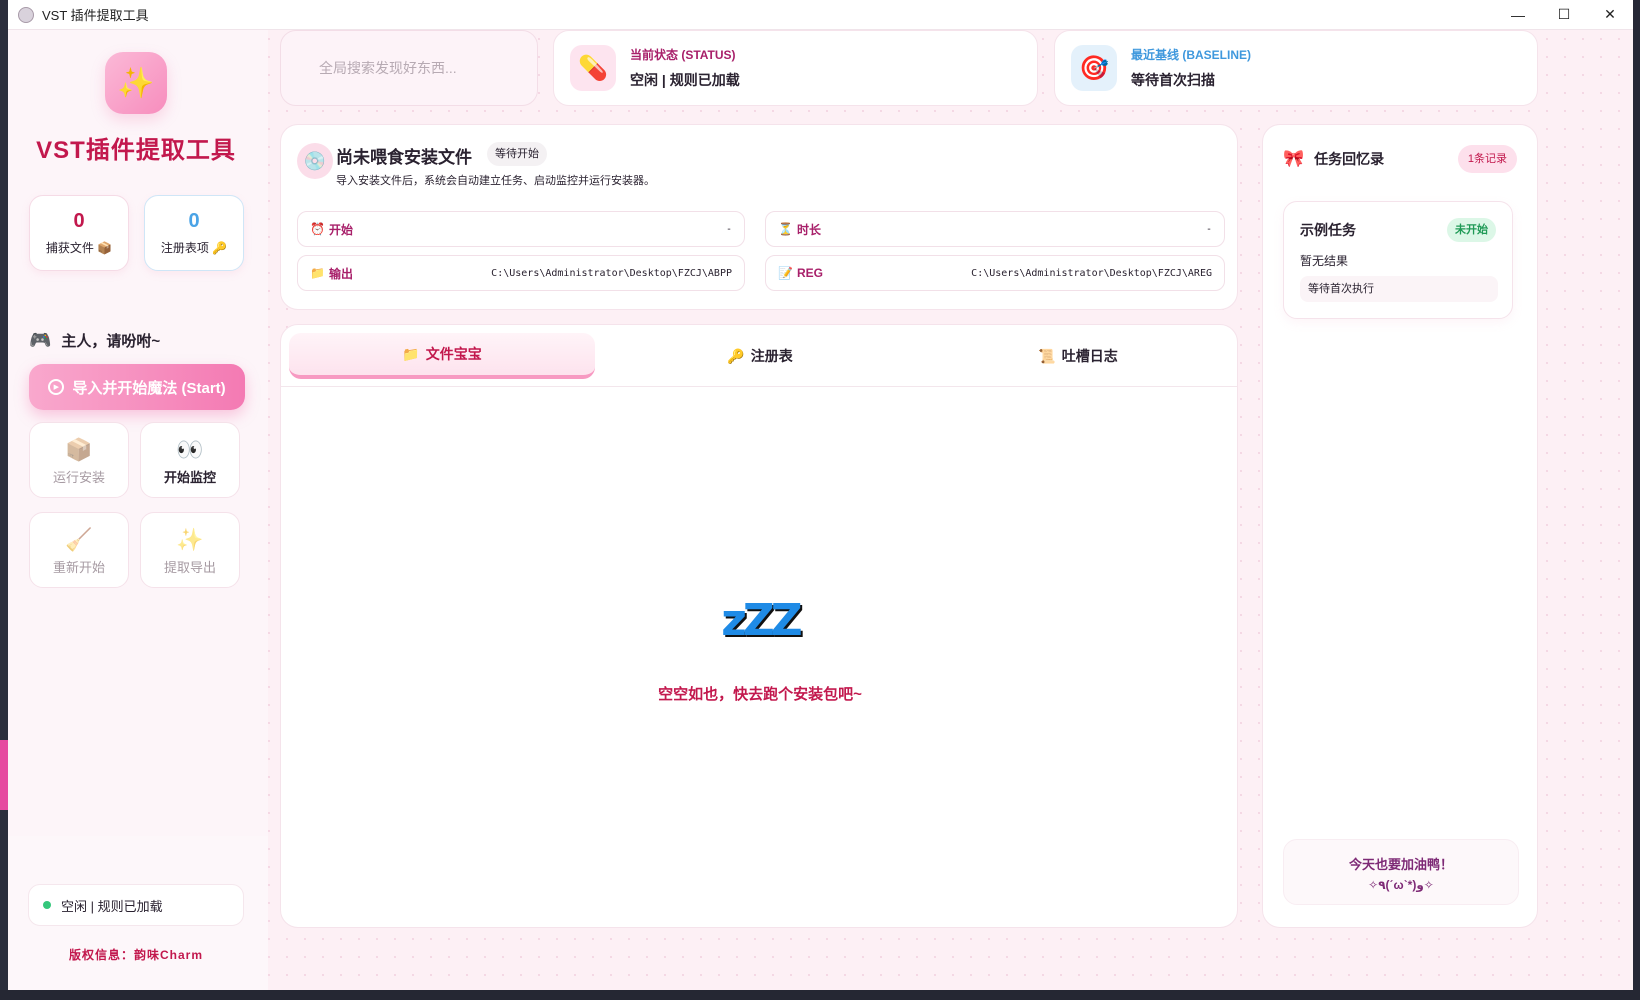 This screenshot has width=1640, height=1000. What do you see at coordinates (995, 229) in the screenshot?
I see `field-duration: ⏳ 时长 -` at bounding box center [995, 229].